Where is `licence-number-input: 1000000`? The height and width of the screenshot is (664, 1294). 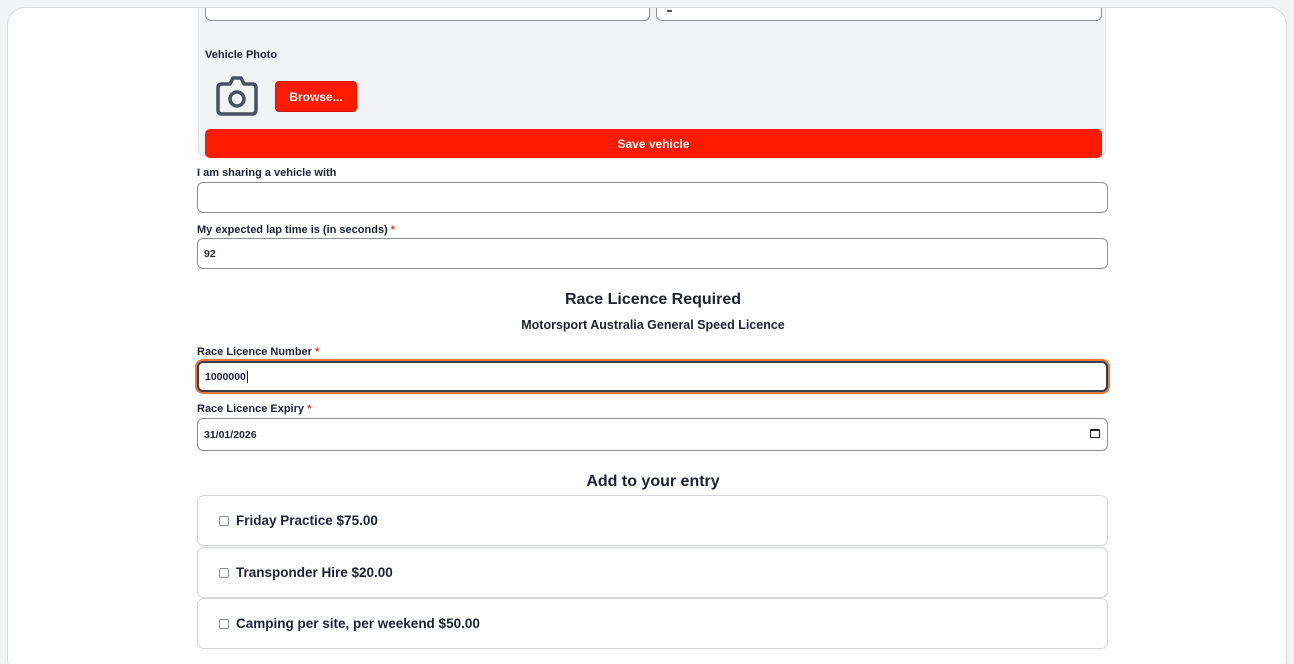 licence-number-input: 1000000 is located at coordinates (652, 376).